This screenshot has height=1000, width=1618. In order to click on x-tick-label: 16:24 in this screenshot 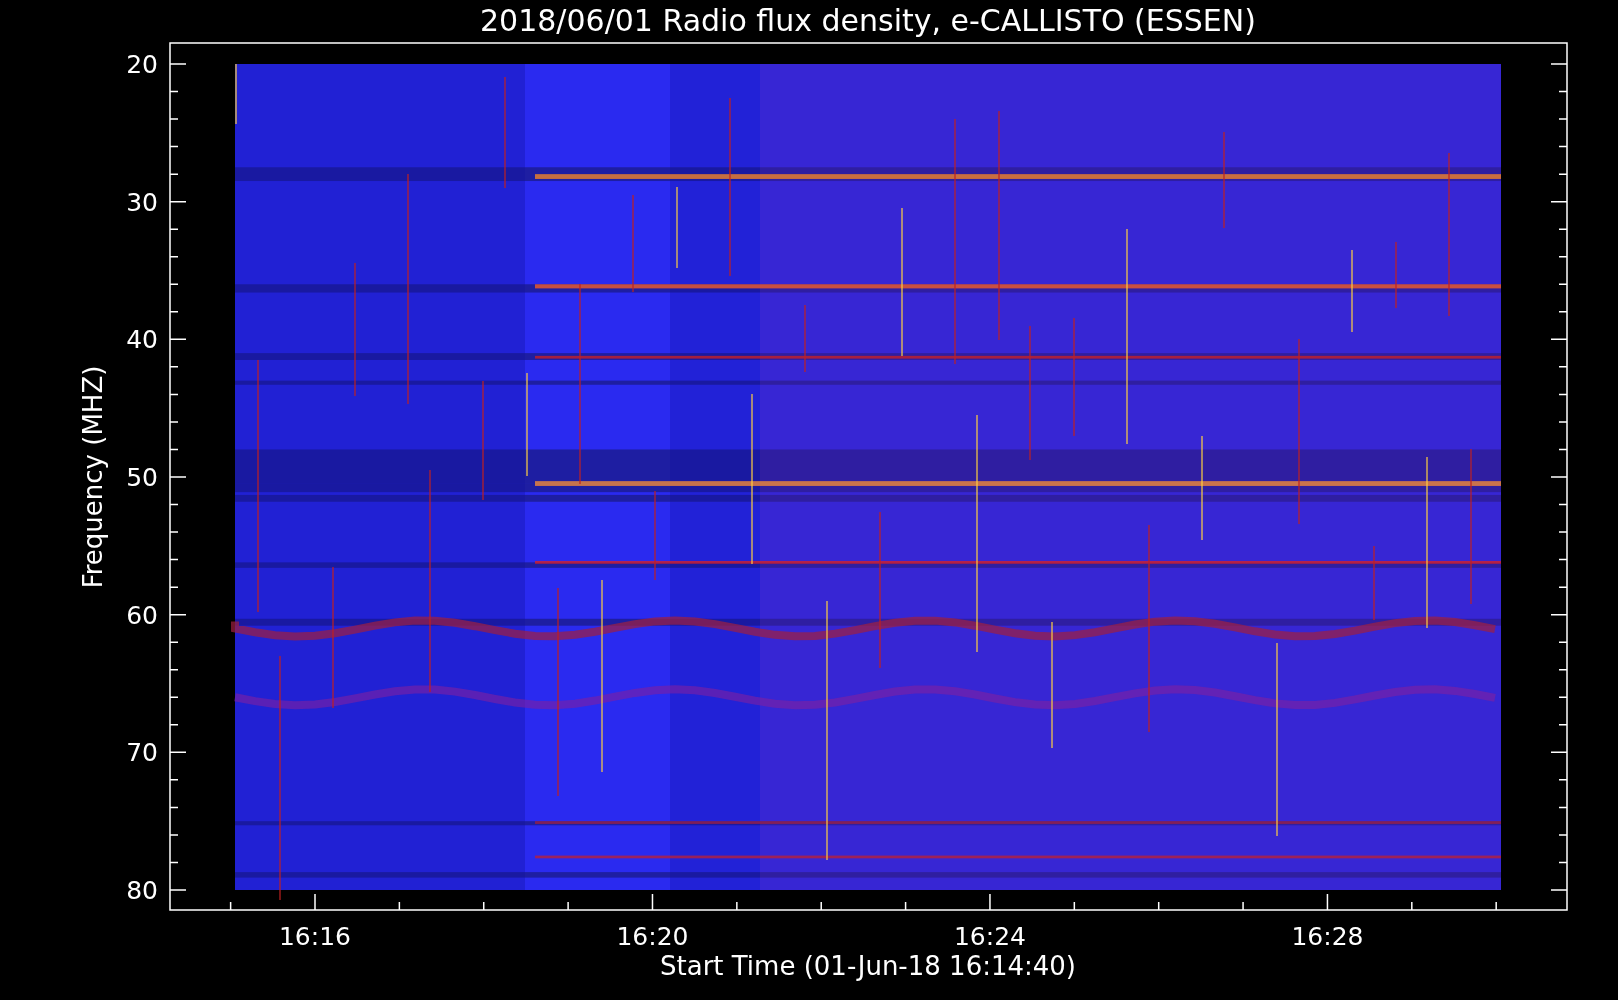, I will do `click(989, 936)`.